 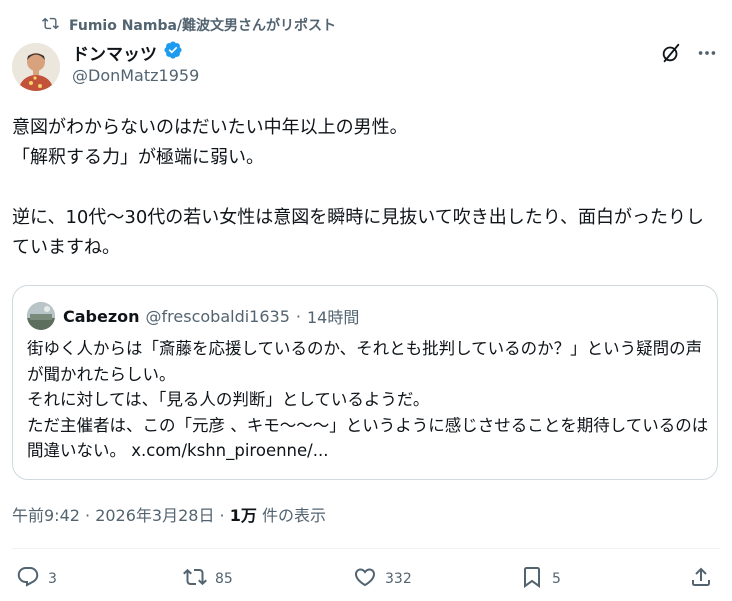 I want to click on repost-action-icon, so click(x=195, y=579).